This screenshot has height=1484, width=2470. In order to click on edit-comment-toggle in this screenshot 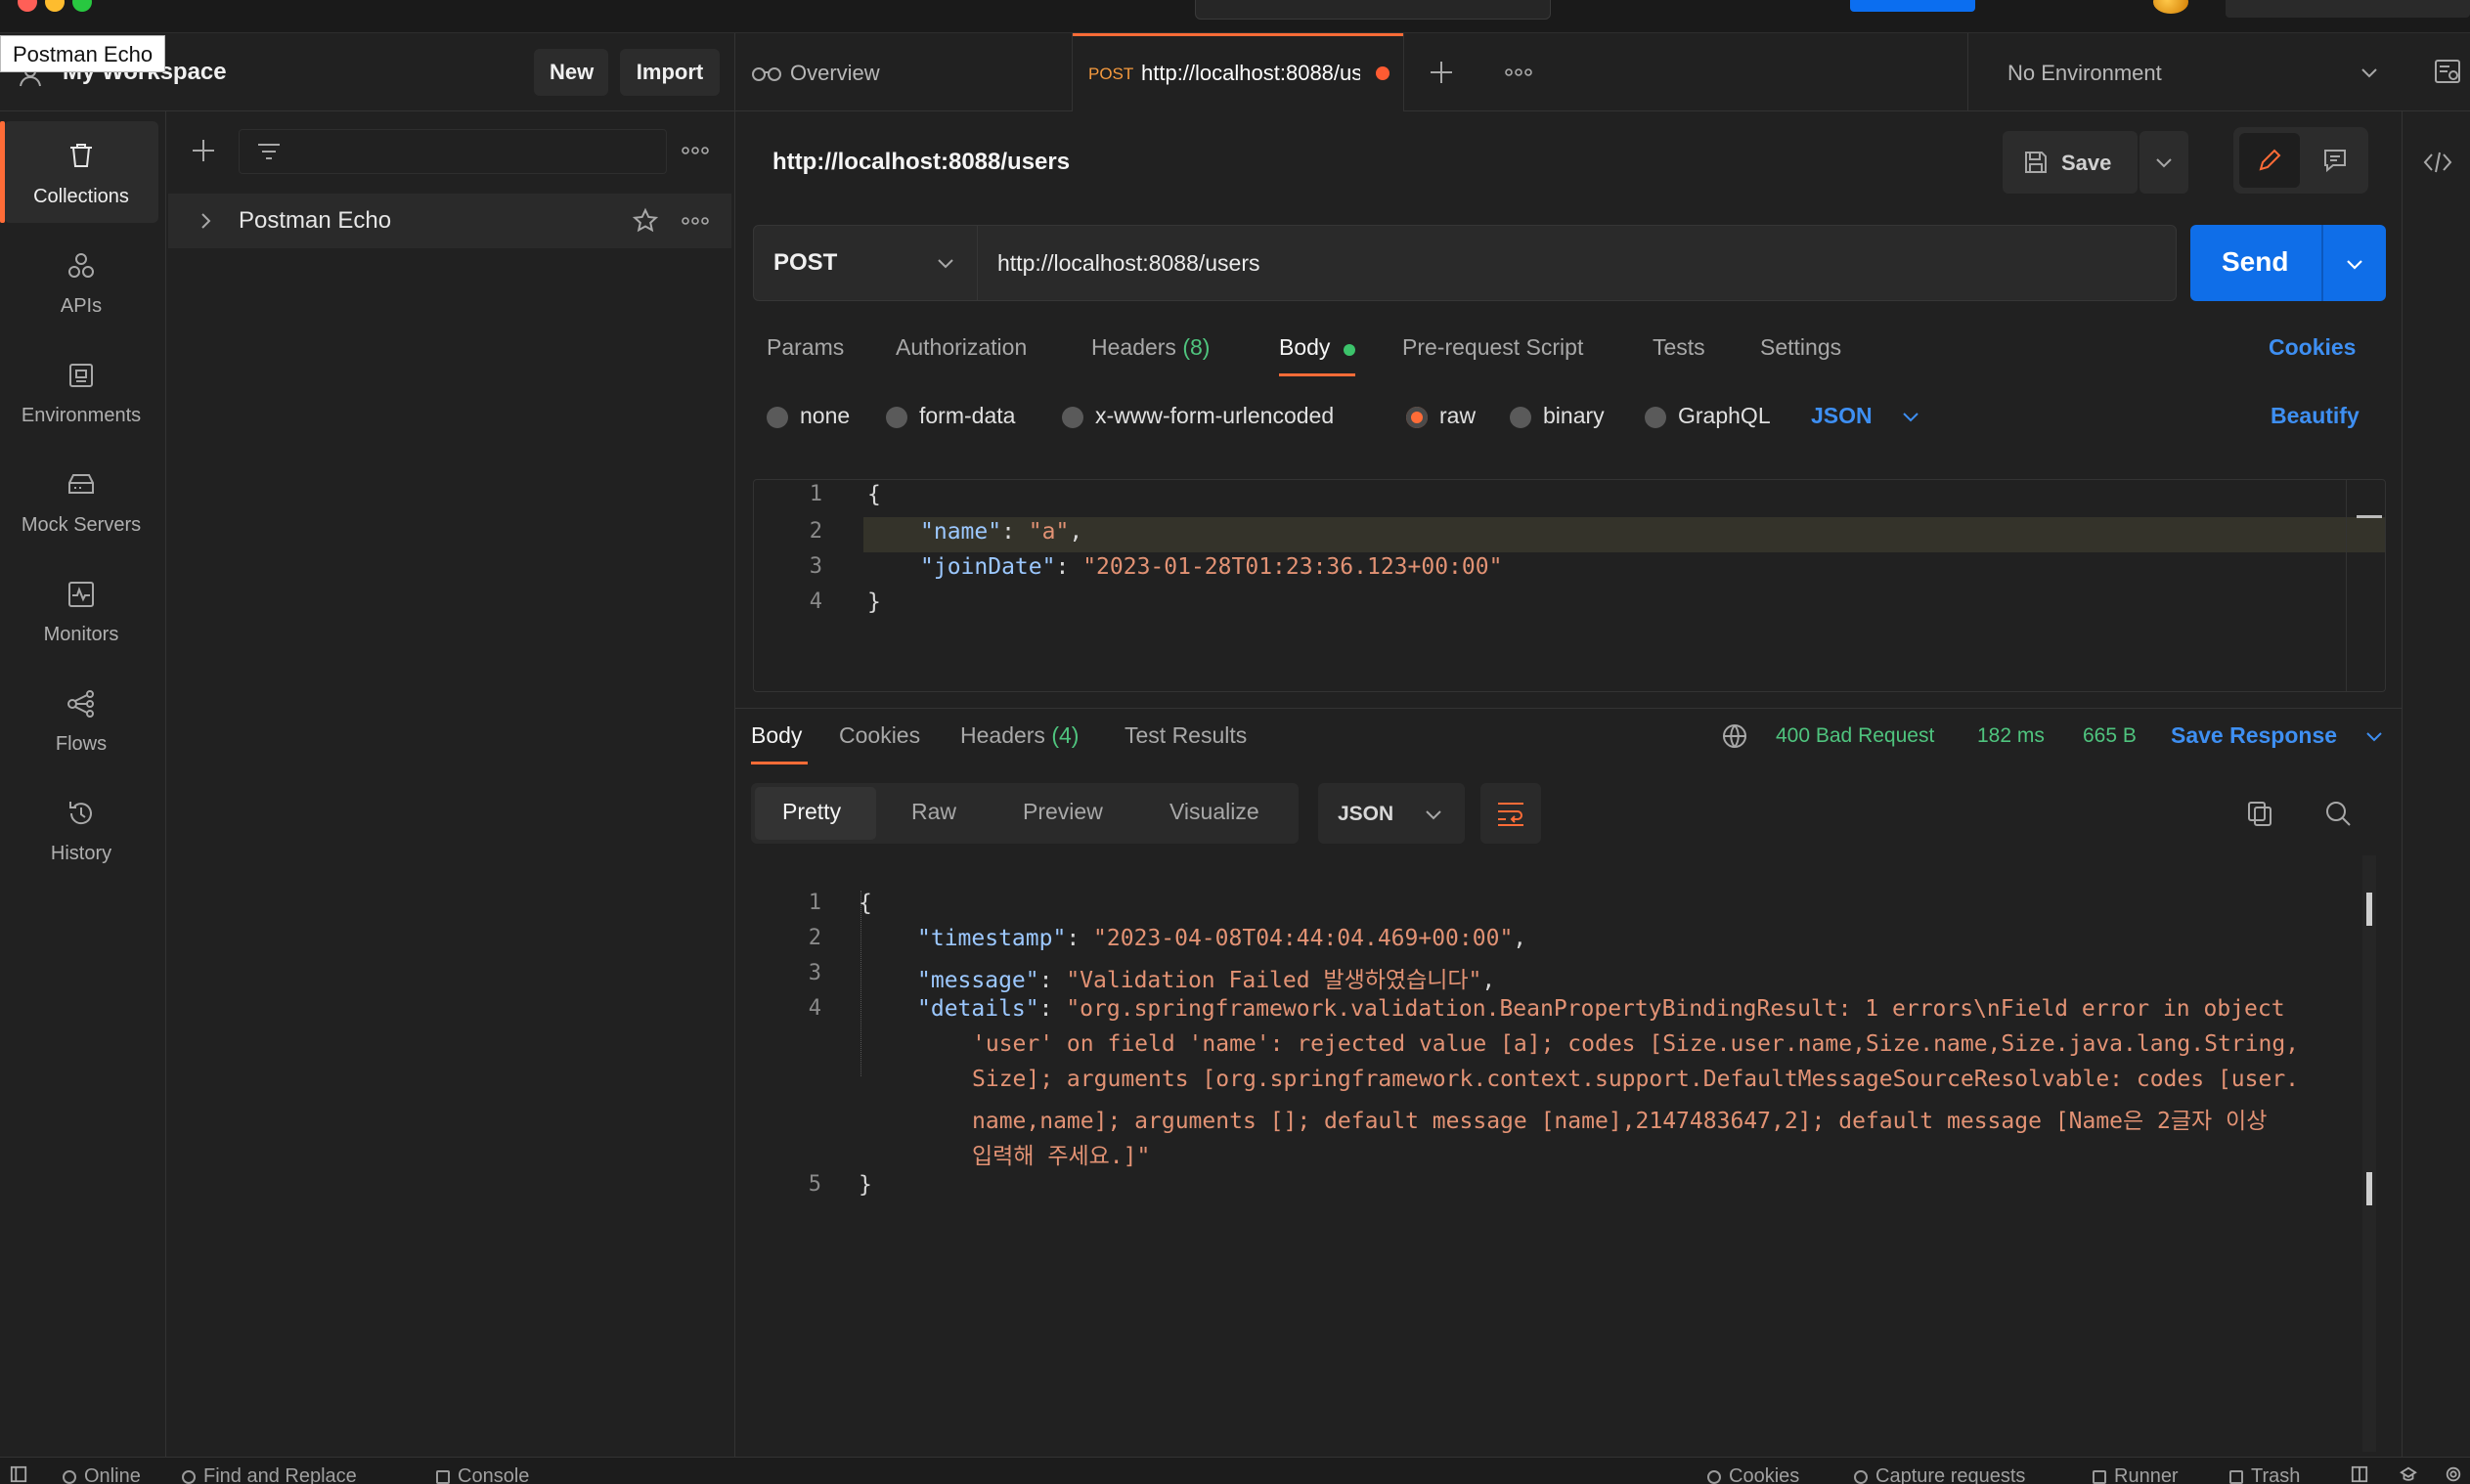, I will do `click(2300, 160)`.